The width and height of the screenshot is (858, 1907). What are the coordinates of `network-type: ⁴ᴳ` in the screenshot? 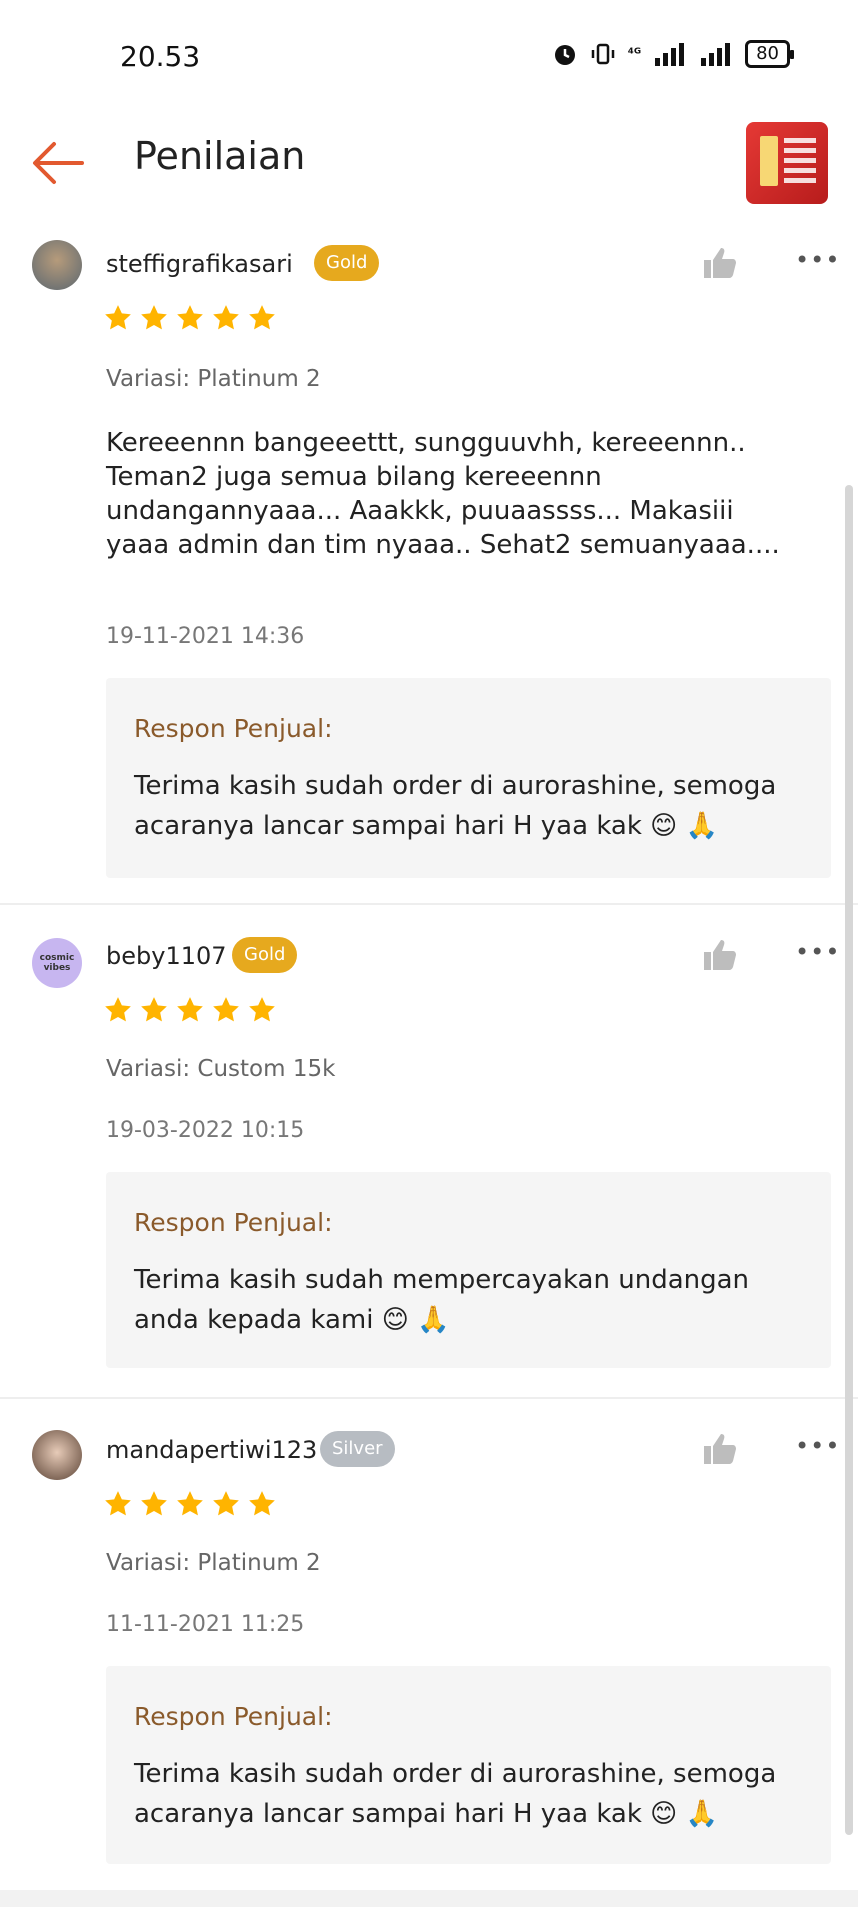 It's located at (634, 54).